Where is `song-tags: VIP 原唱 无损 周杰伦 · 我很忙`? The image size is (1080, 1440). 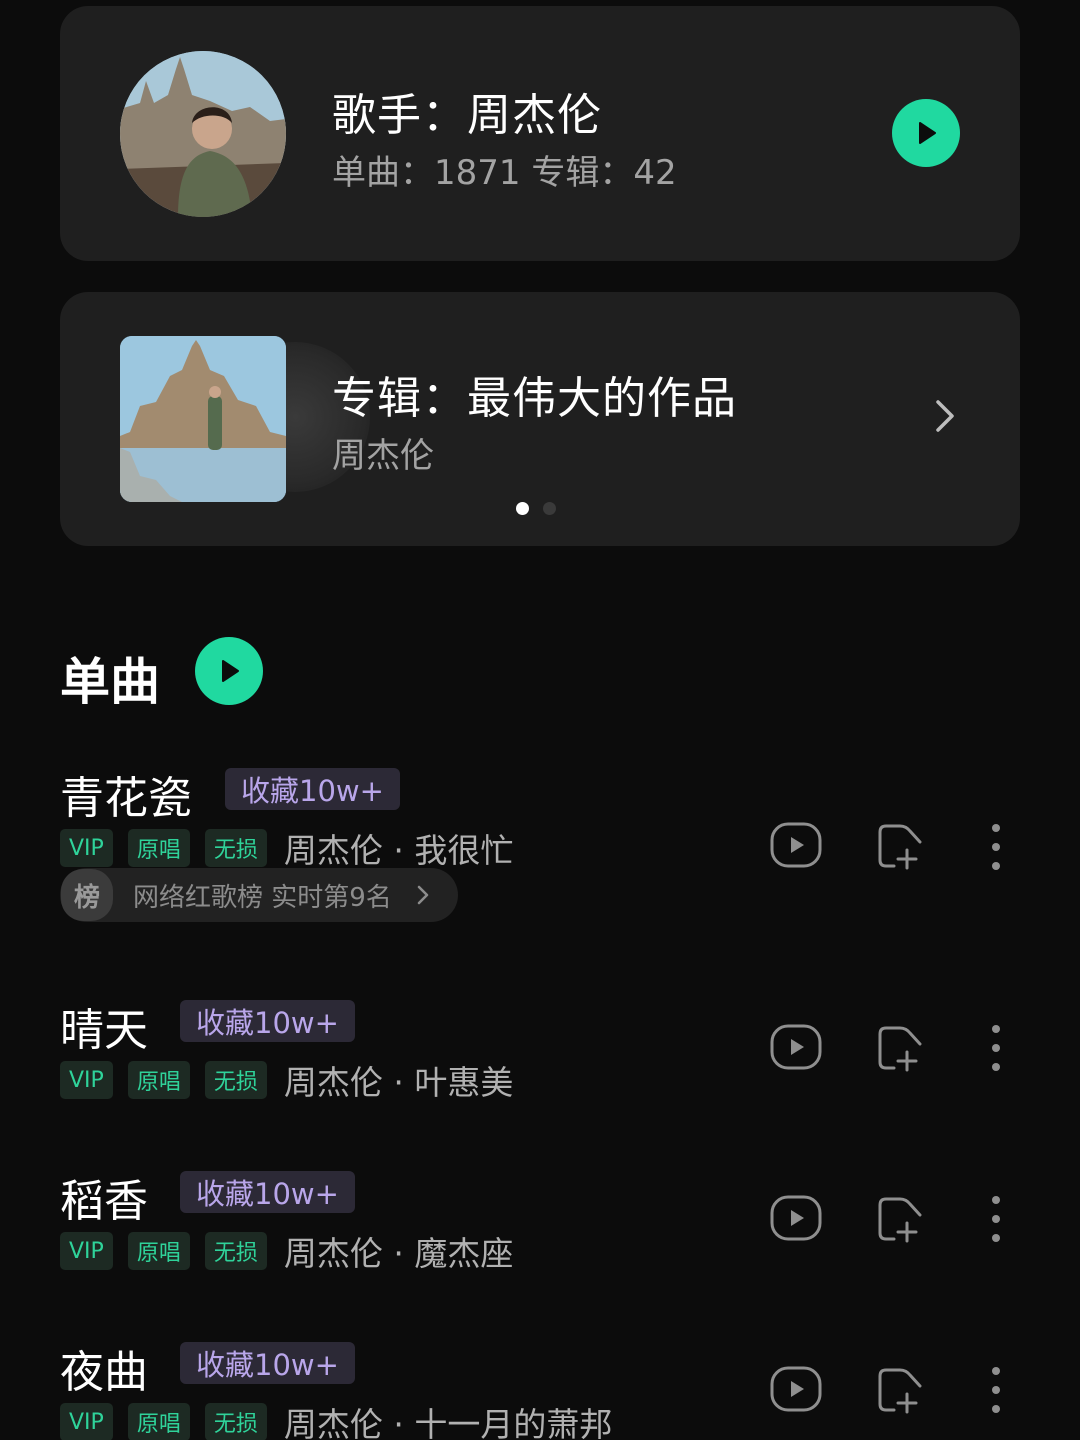
song-tags: VIP 原唱 无损 周杰伦 · 我很忙 is located at coordinates (286, 848).